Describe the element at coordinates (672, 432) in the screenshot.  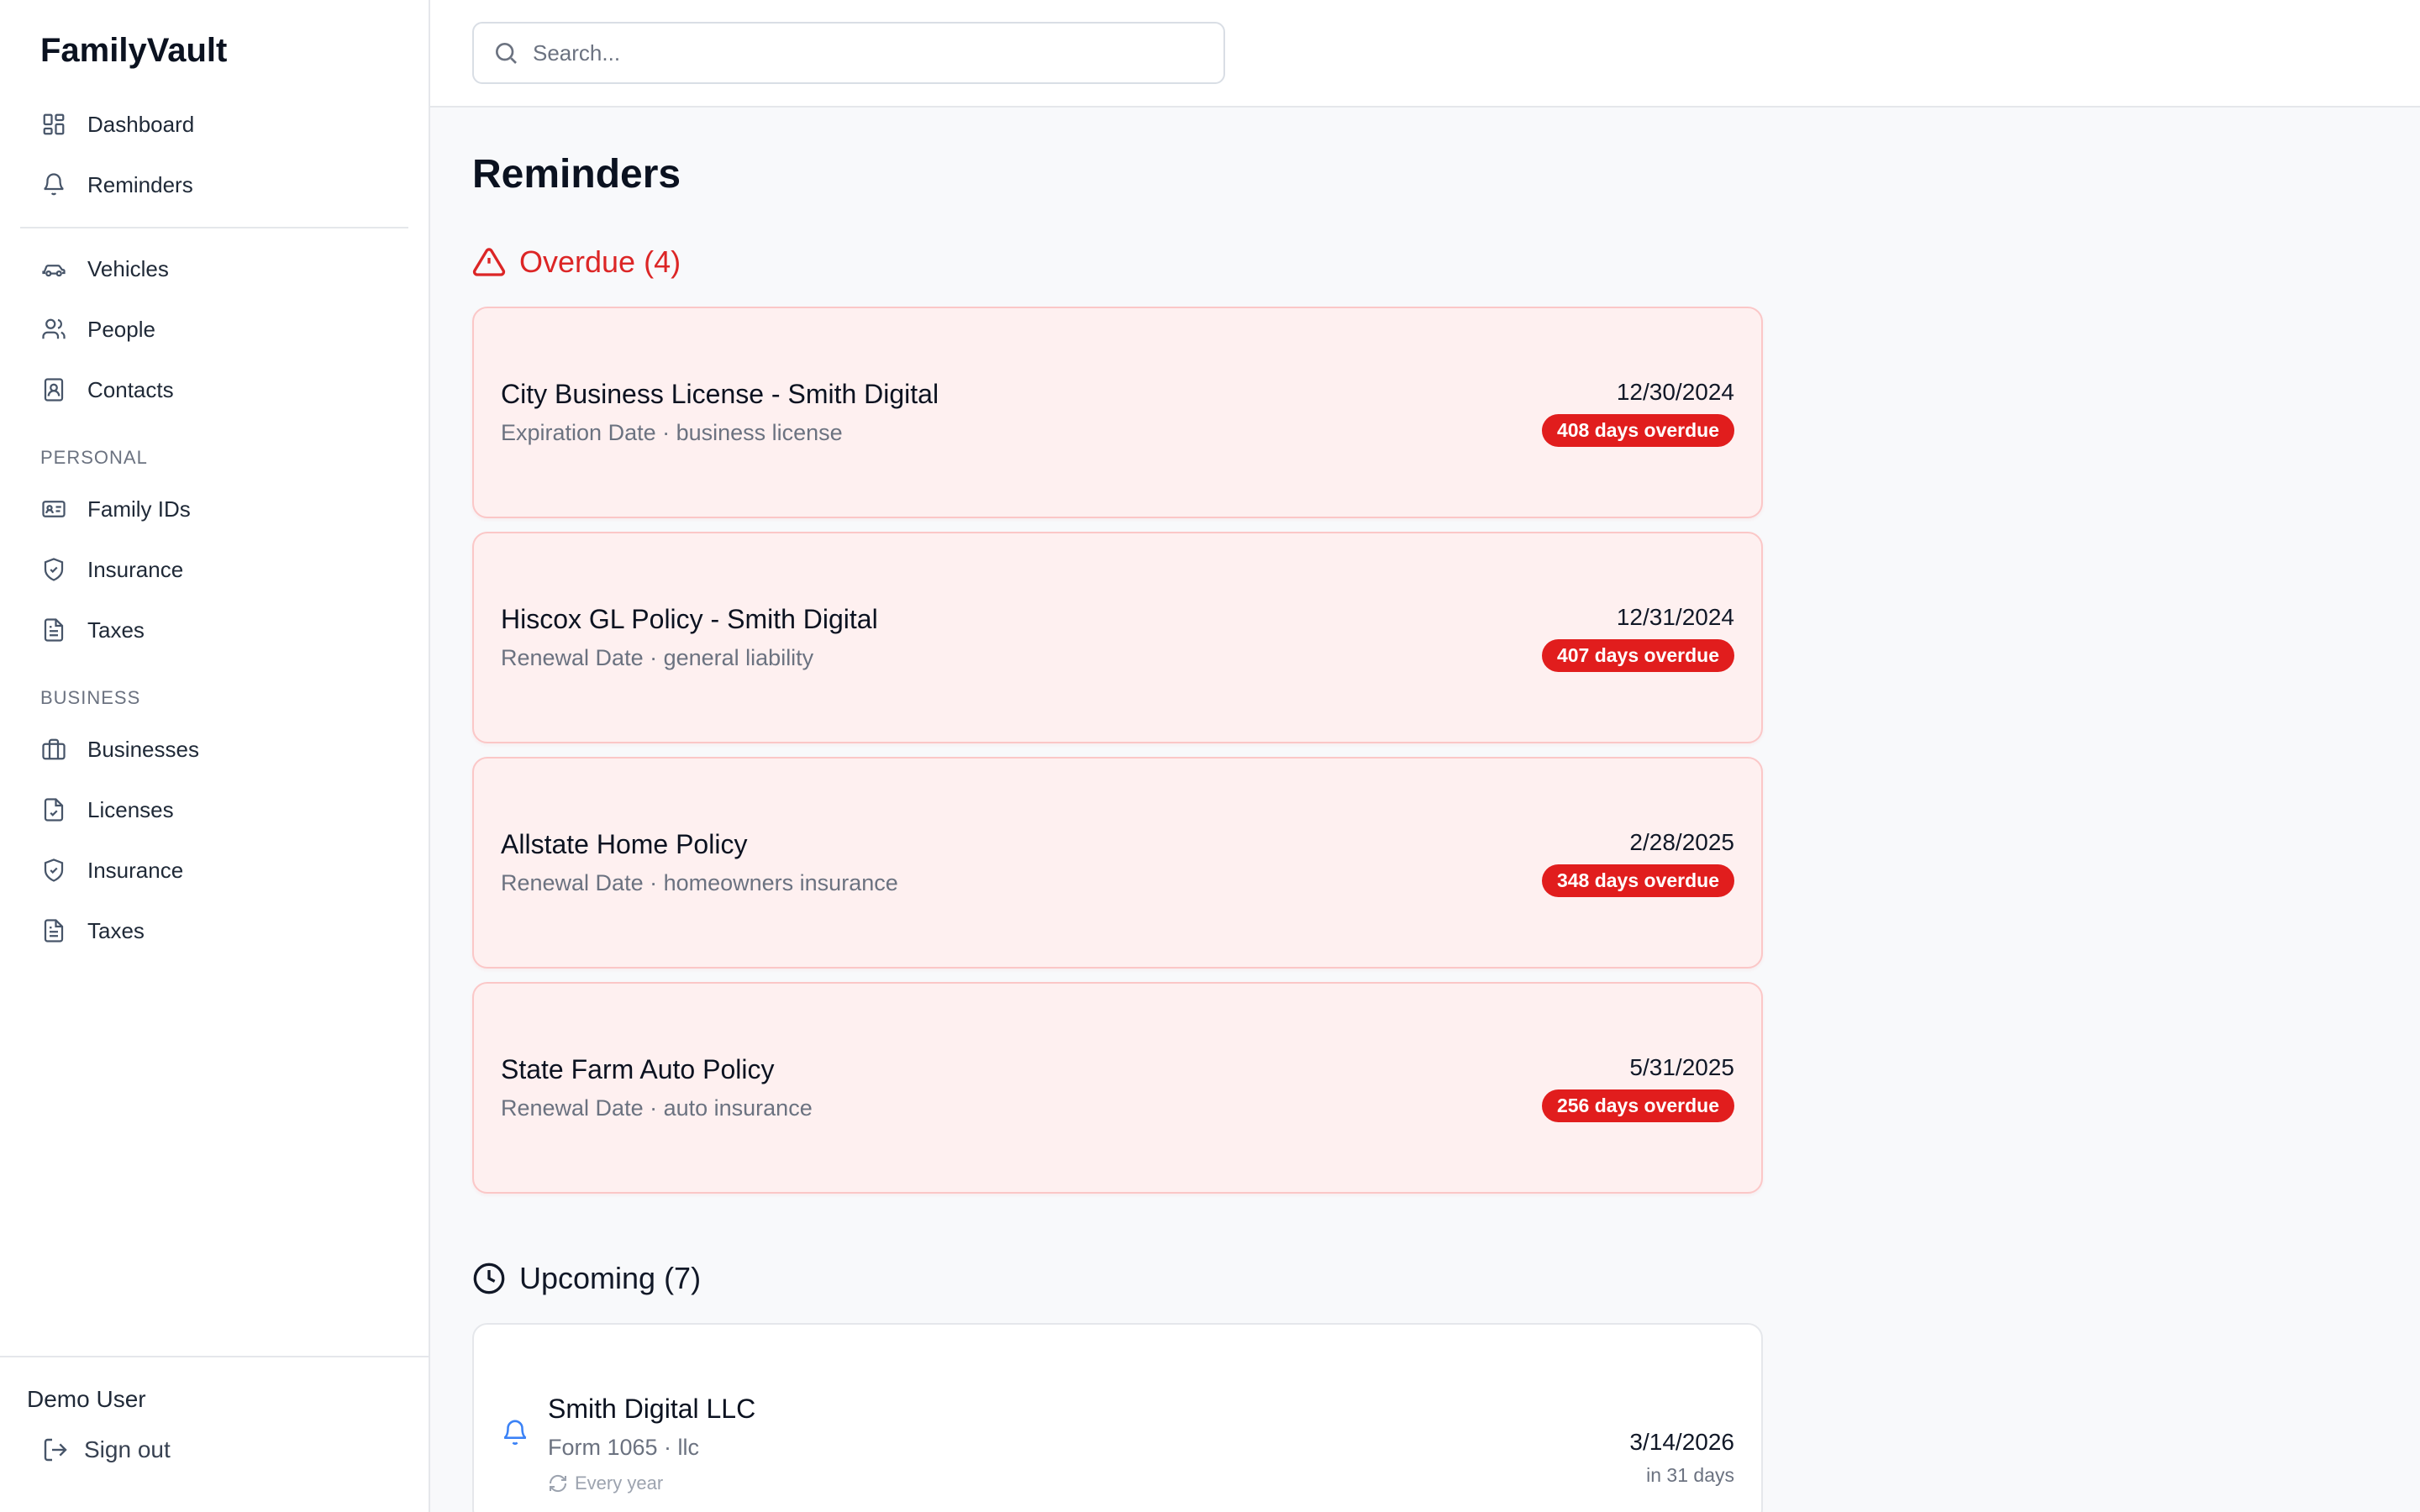
I see `reminder-subtitle: Expiration Date · business license` at that location.